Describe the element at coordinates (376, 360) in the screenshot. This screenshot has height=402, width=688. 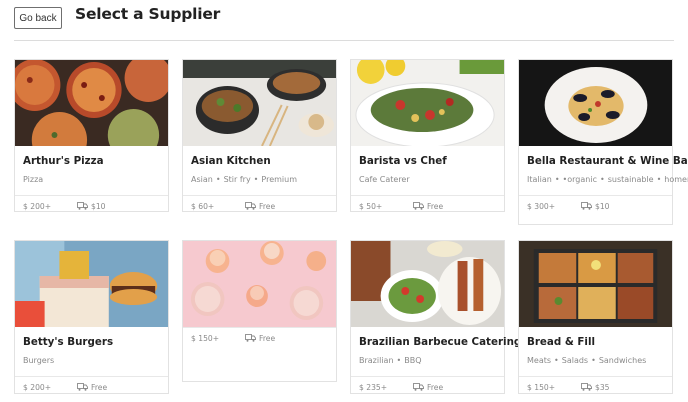
I see `tag: Brazilian` at that location.